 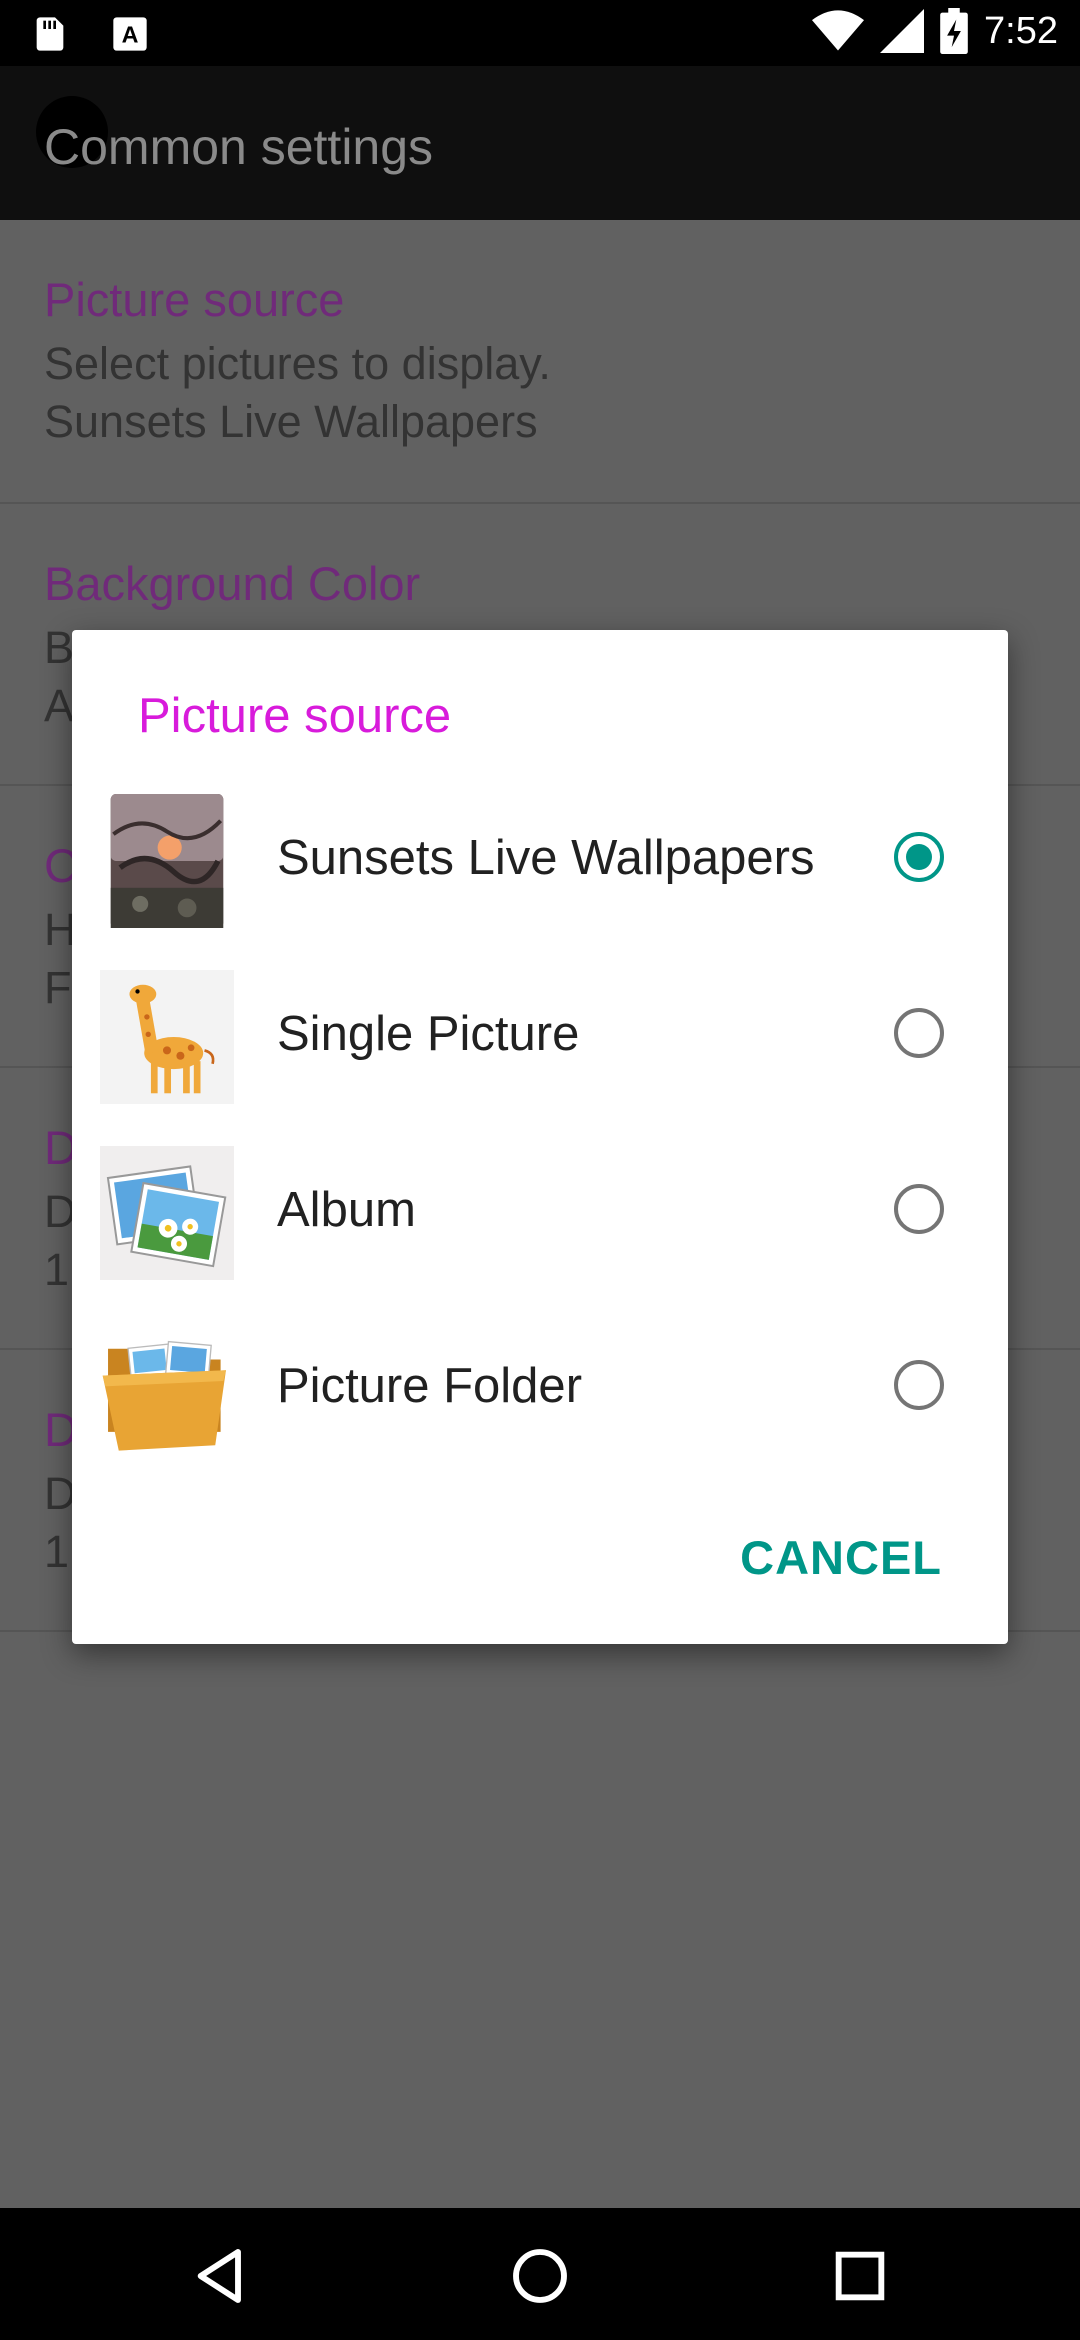 What do you see at coordinates (540, 143) in the screenshot?
I see `app-bar: Common settings` at bounding box center [540, 143].